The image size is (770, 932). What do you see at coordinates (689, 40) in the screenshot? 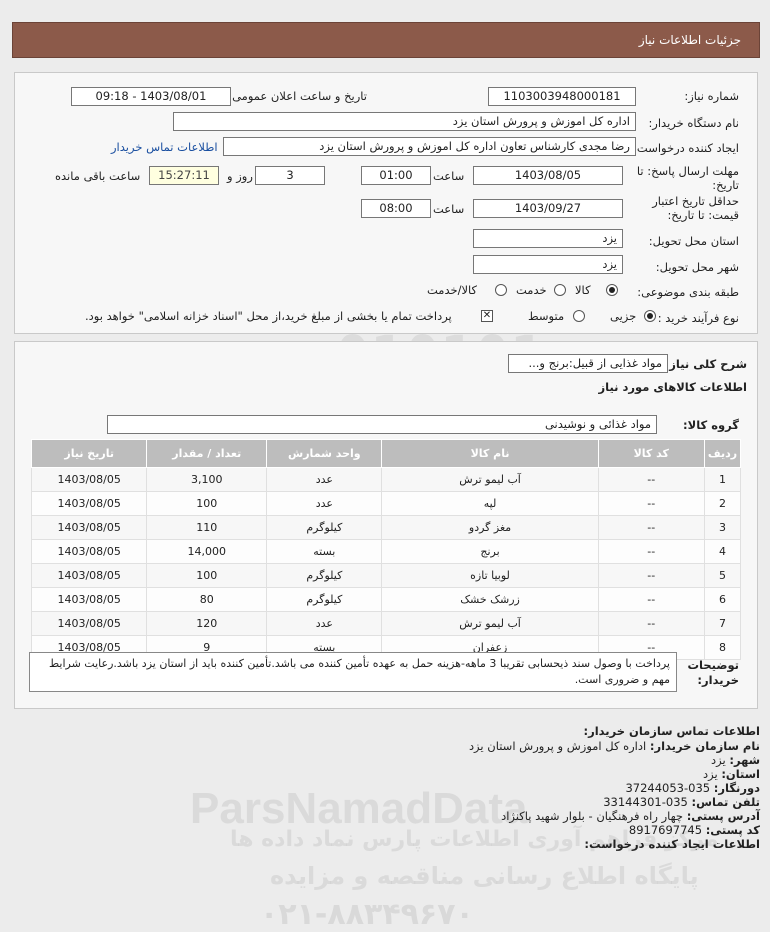
I see `page-title: جزئیات اطلاعات نیاز` at bounding box center [689, 40].